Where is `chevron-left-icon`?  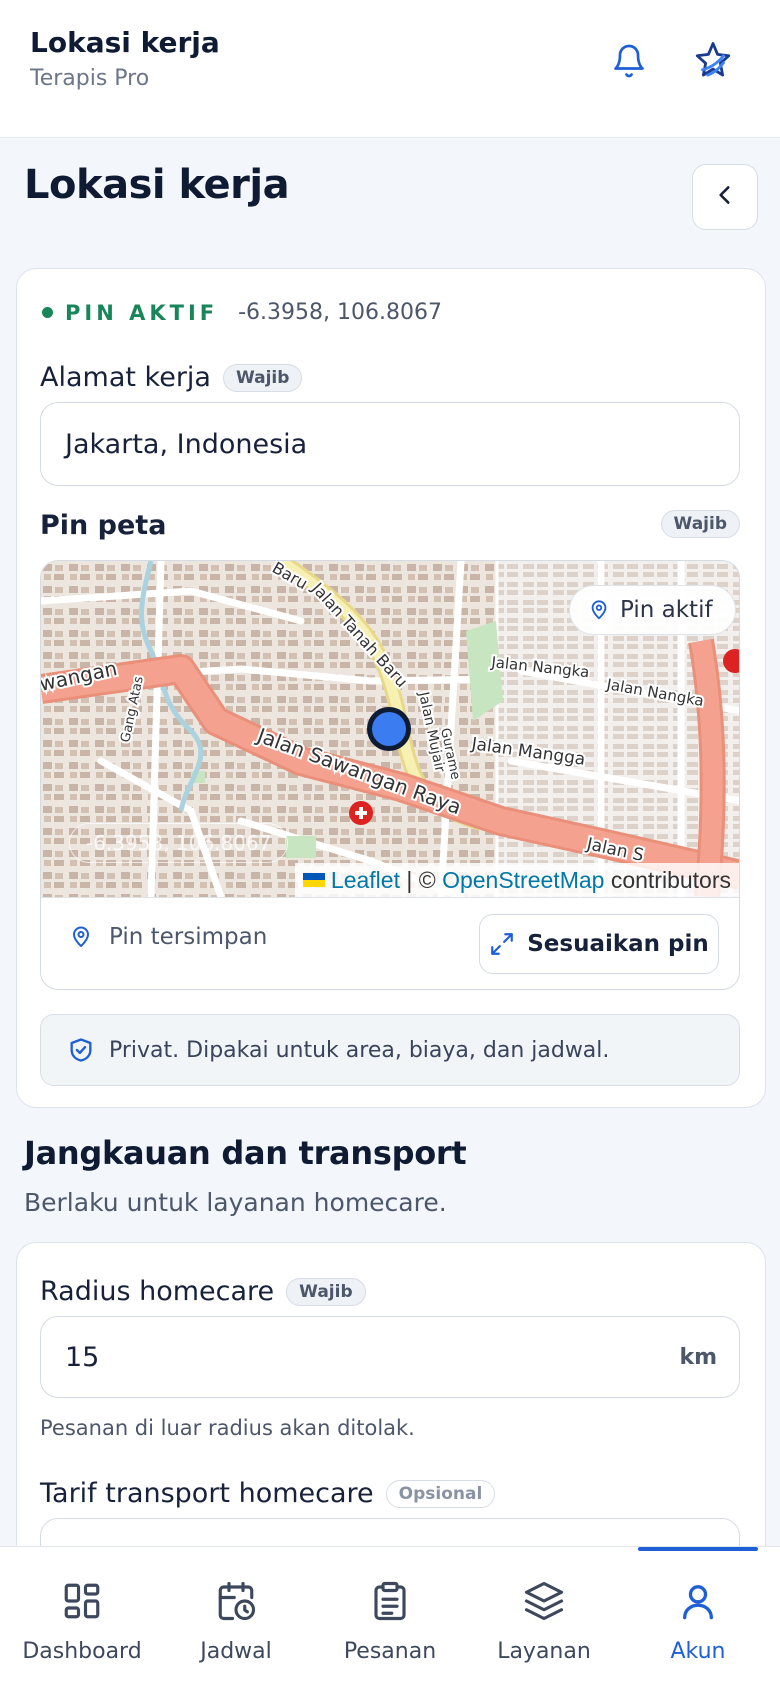
chevron-left-icon is located at coordinates (725, 197).